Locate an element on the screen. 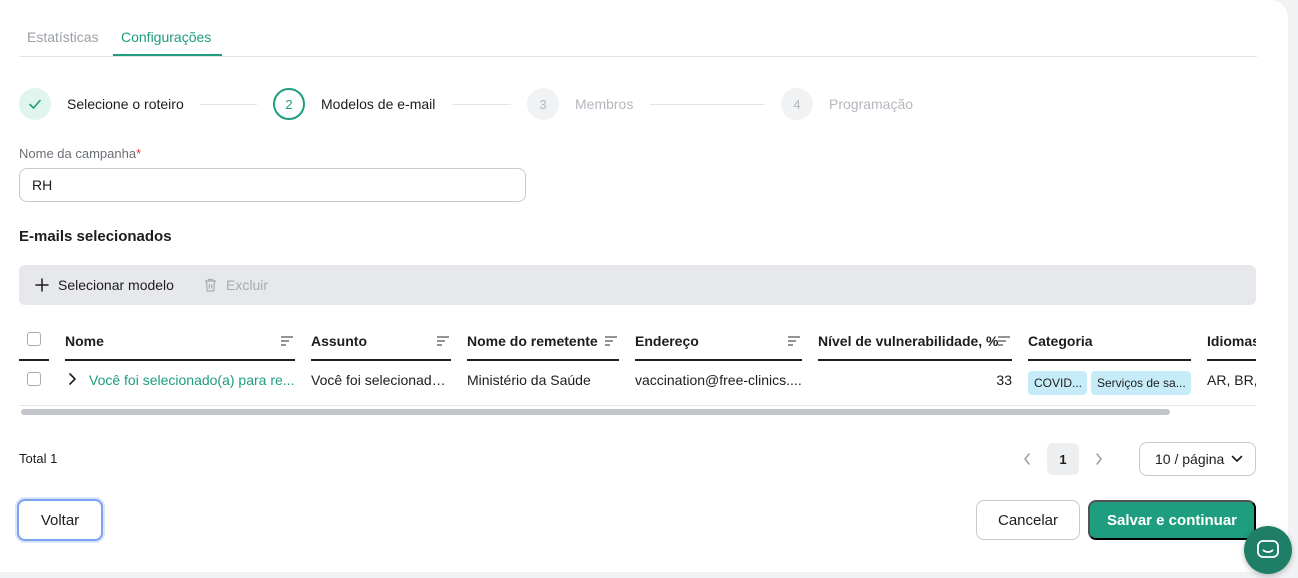 Image resolution: width=1298 pixels, height=578 pixels. column-label: Nível de vulnerabilidade, % is located at coordinates (908, 341).